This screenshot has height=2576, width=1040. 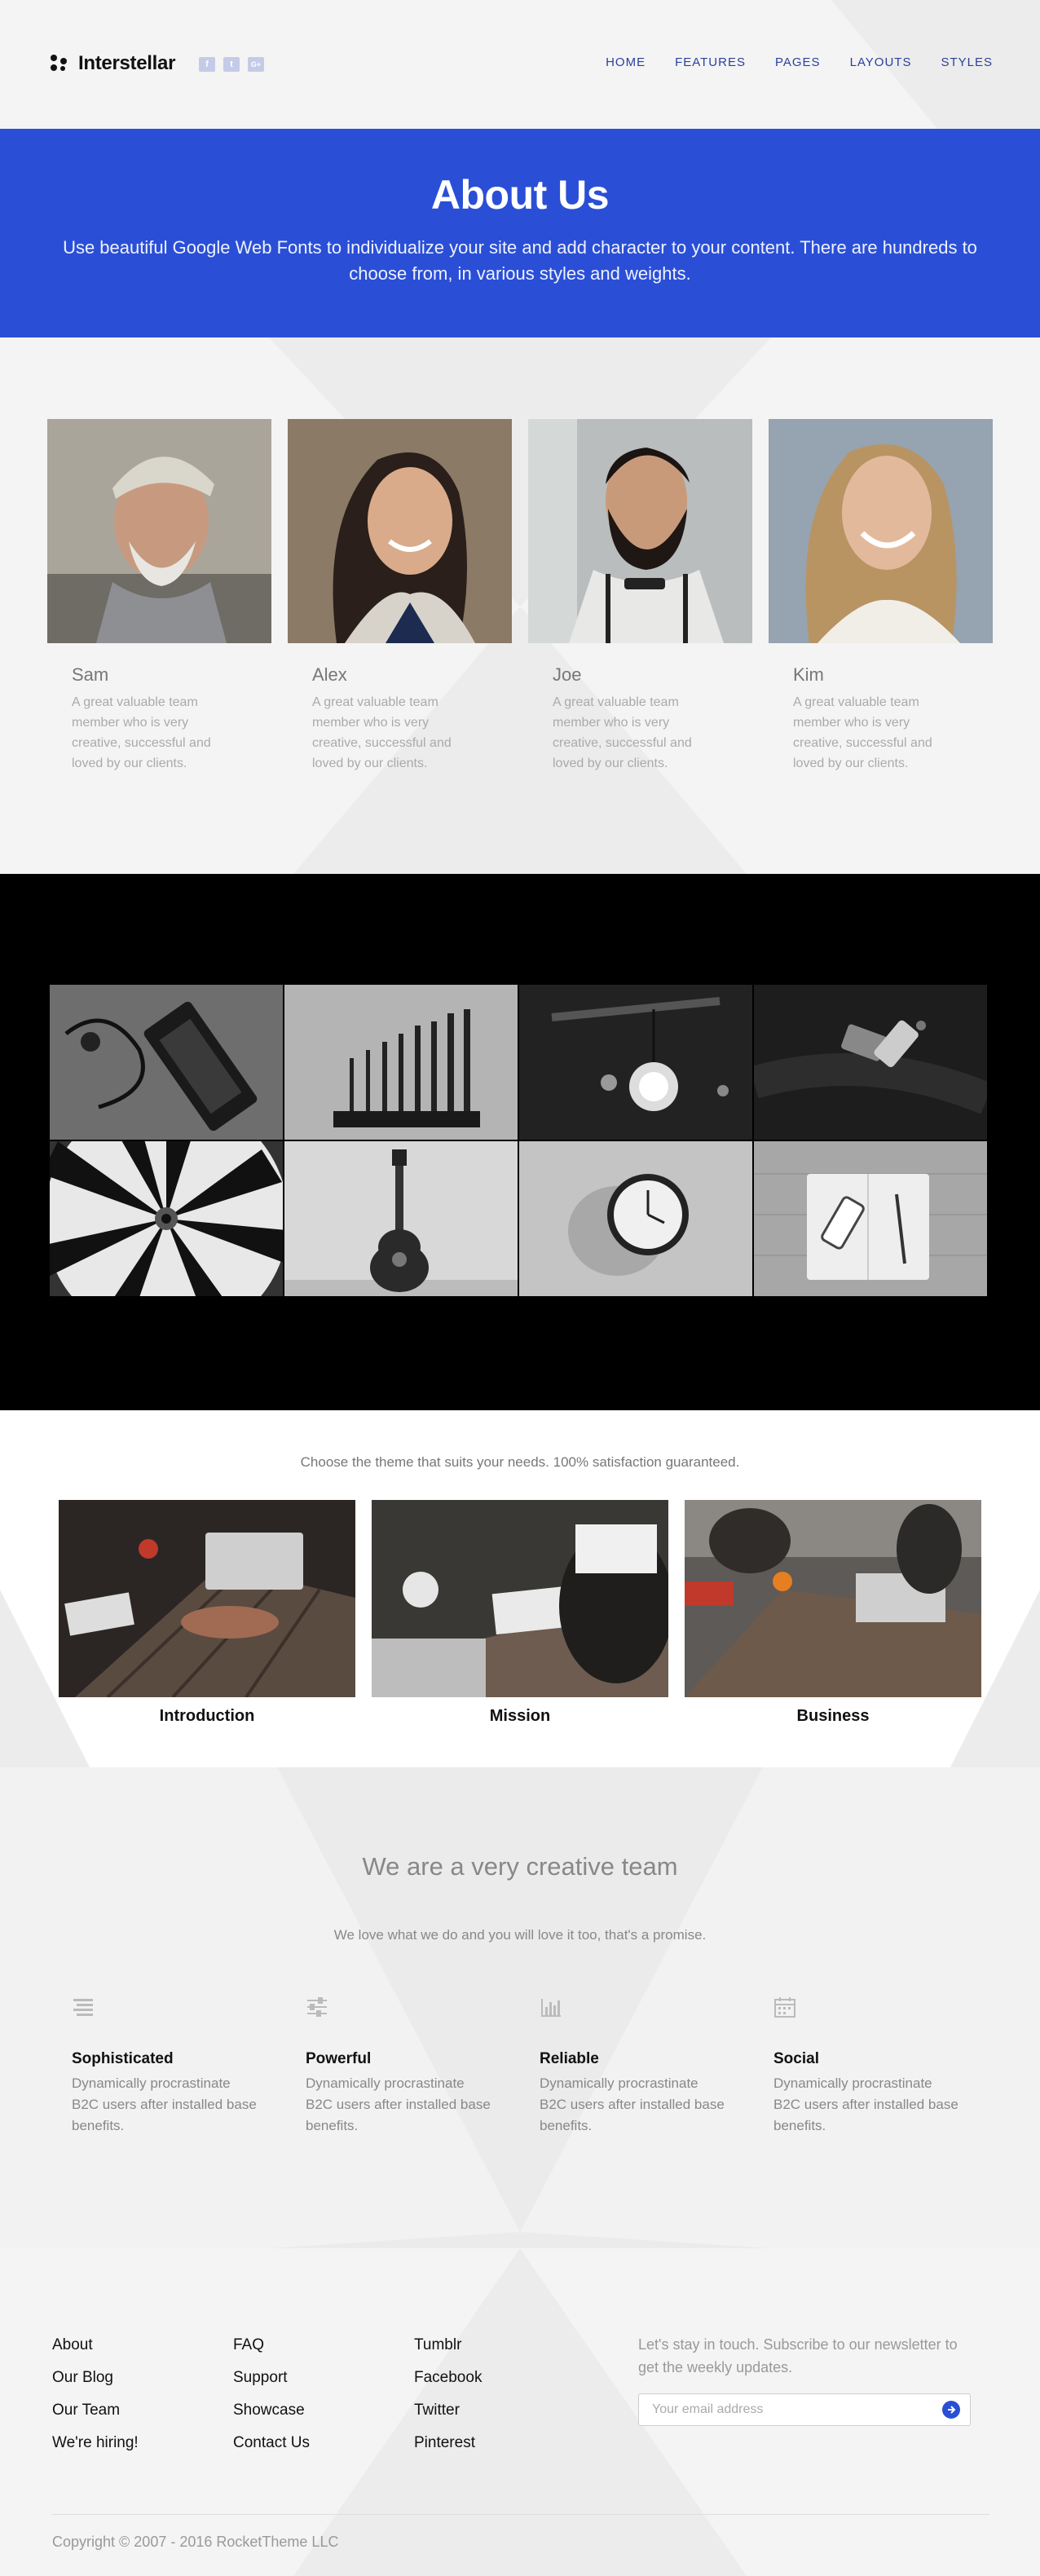 I want to click on footer-column: About Our Blog Our Team We're hiring!, so click(x=143, y=2401).